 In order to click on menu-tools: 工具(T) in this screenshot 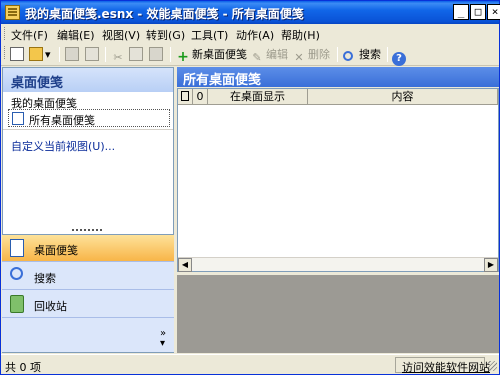, I will do `click(209, 35)`.